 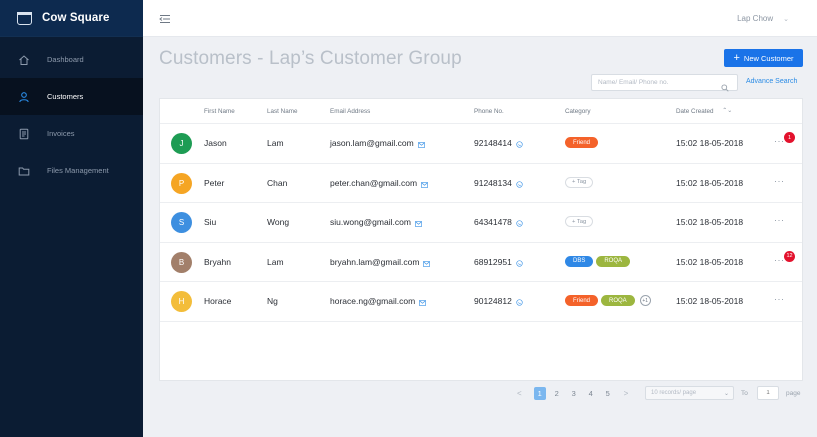 I want to click on notification-badge: 1, so click(x=789, y=137).